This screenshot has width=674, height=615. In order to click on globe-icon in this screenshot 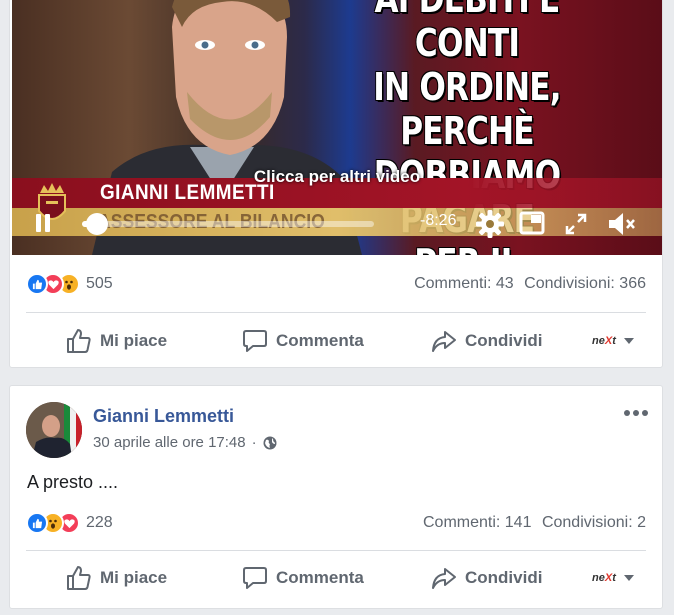, I will do `click(270, 443)`.